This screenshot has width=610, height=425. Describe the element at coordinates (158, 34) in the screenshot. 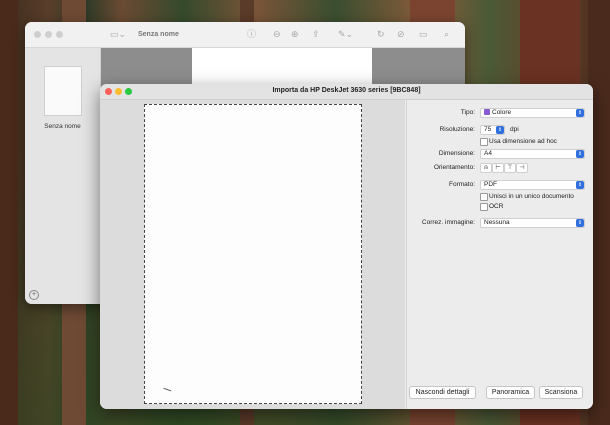

I see `document-title: Senza nome` at that location.